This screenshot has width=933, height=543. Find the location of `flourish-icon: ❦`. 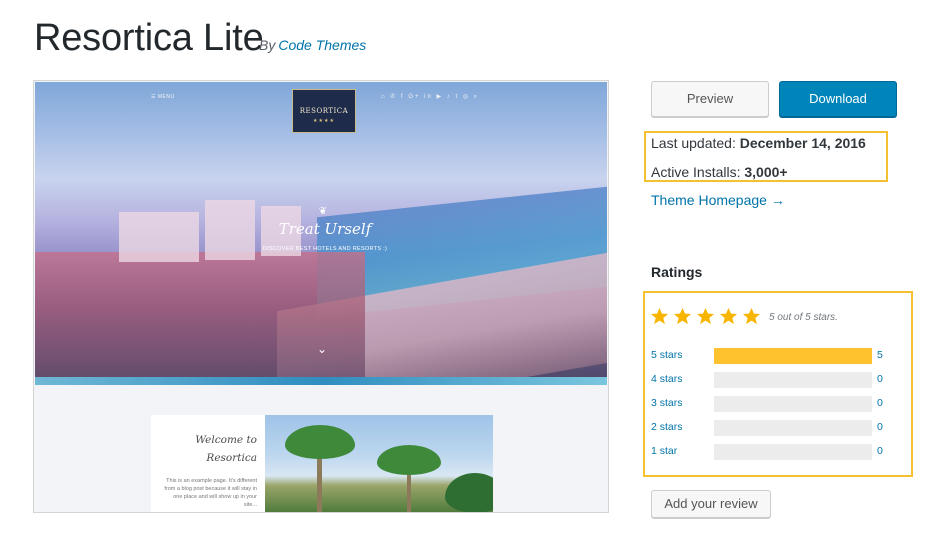

flourish-icon: ❦ is located at coordinates (323, 211).